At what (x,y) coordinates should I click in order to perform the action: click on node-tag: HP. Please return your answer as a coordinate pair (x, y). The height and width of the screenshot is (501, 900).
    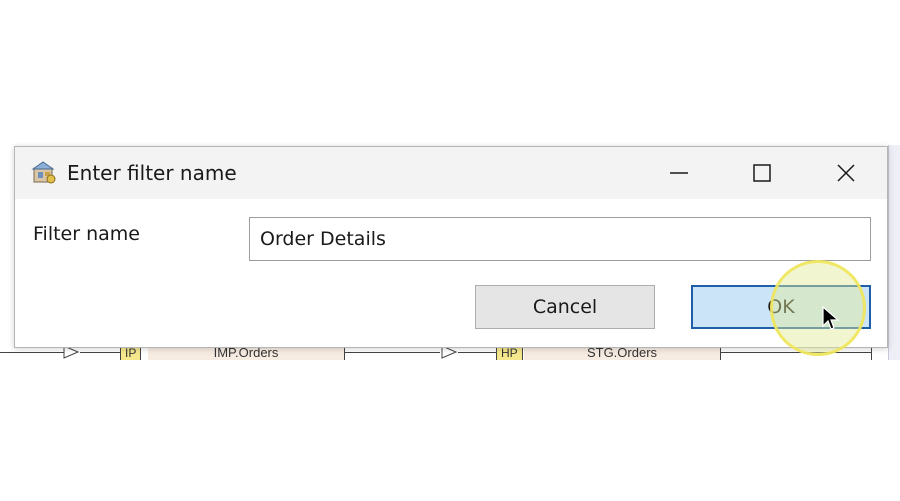
    Looking at the image, I should click on (509, 353).